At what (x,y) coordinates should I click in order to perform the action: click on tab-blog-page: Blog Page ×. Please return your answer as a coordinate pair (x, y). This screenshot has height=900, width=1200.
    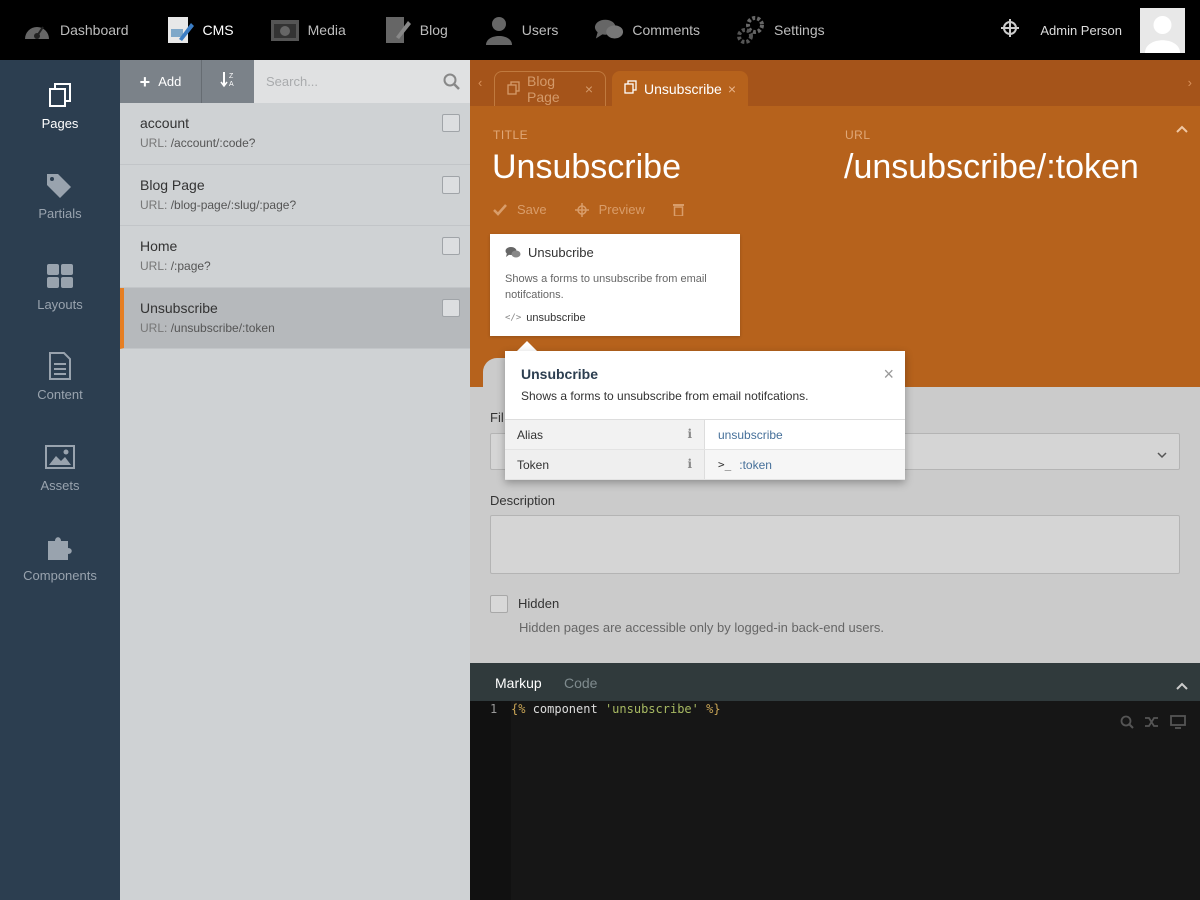
    Looking at the image, I should click on (550, 88).